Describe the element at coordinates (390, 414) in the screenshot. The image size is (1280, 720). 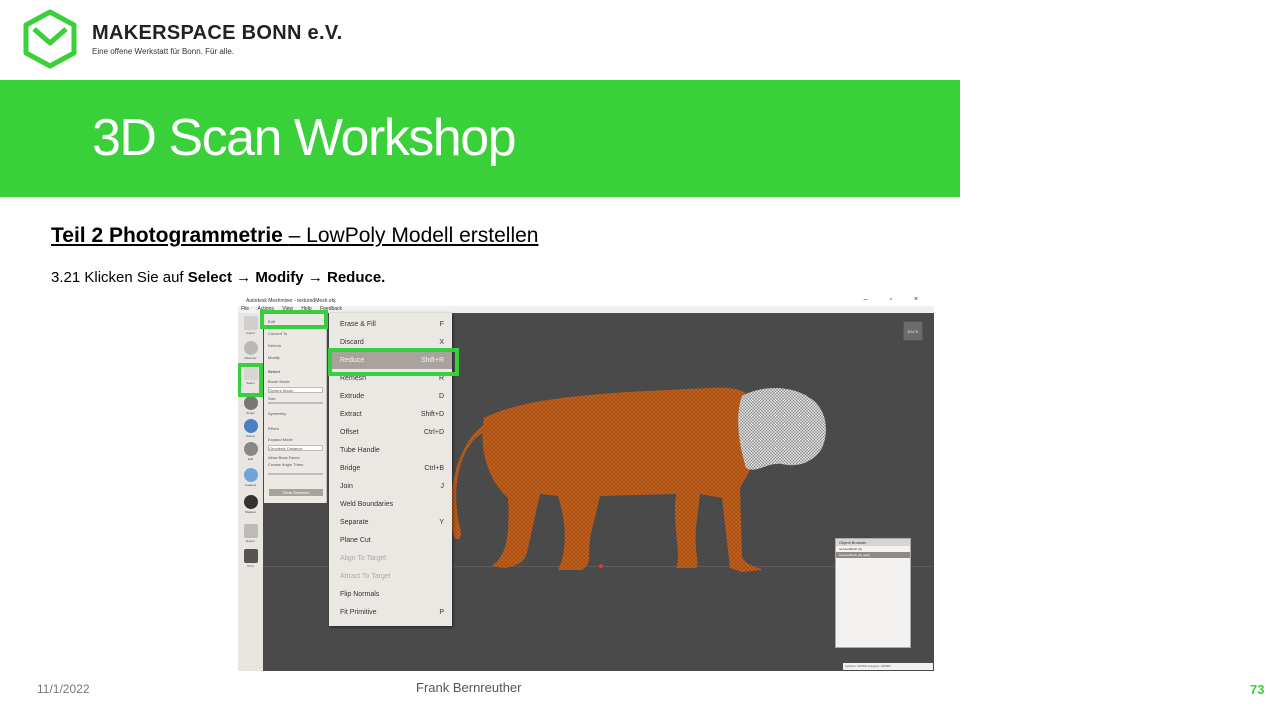
I see `menu-item-extract: Extract Shift+D` at that location.